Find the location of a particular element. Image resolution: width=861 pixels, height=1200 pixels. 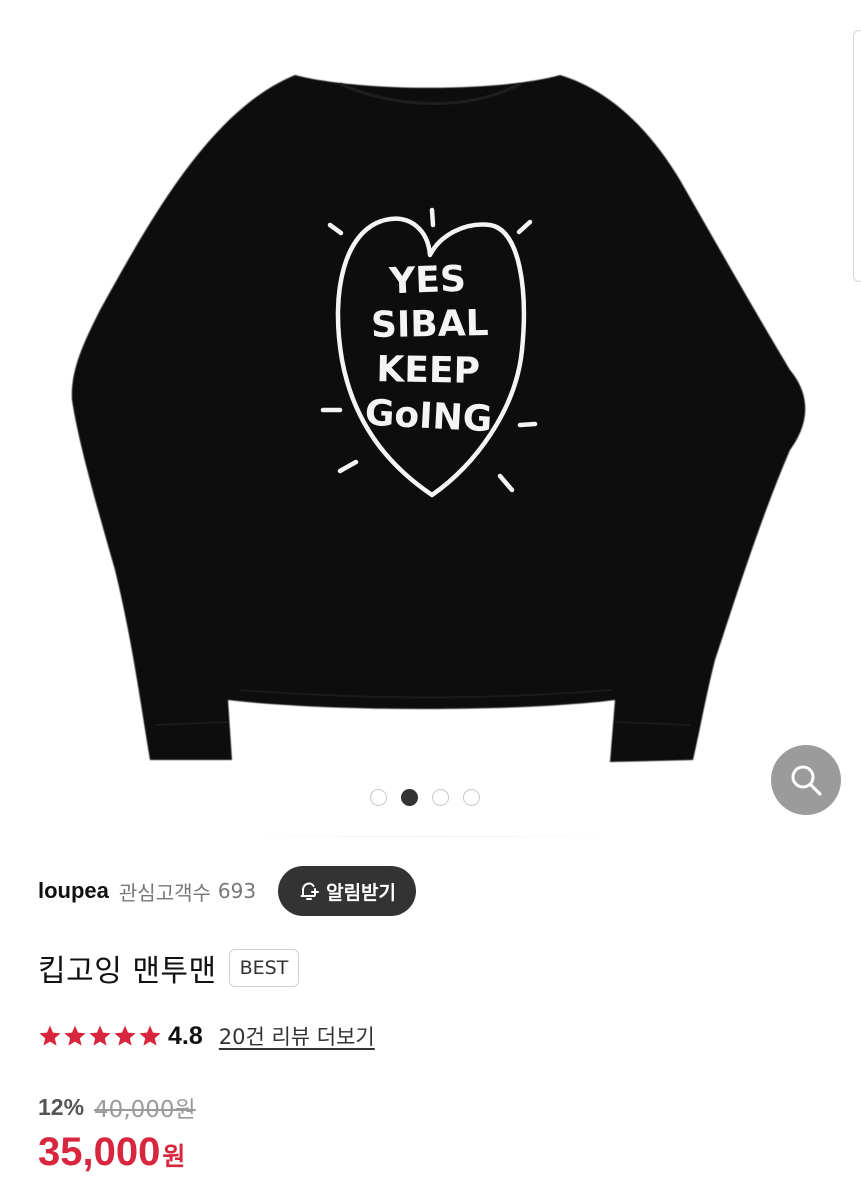

rating-value: 4.8 is located at coordinates (185, 1035).